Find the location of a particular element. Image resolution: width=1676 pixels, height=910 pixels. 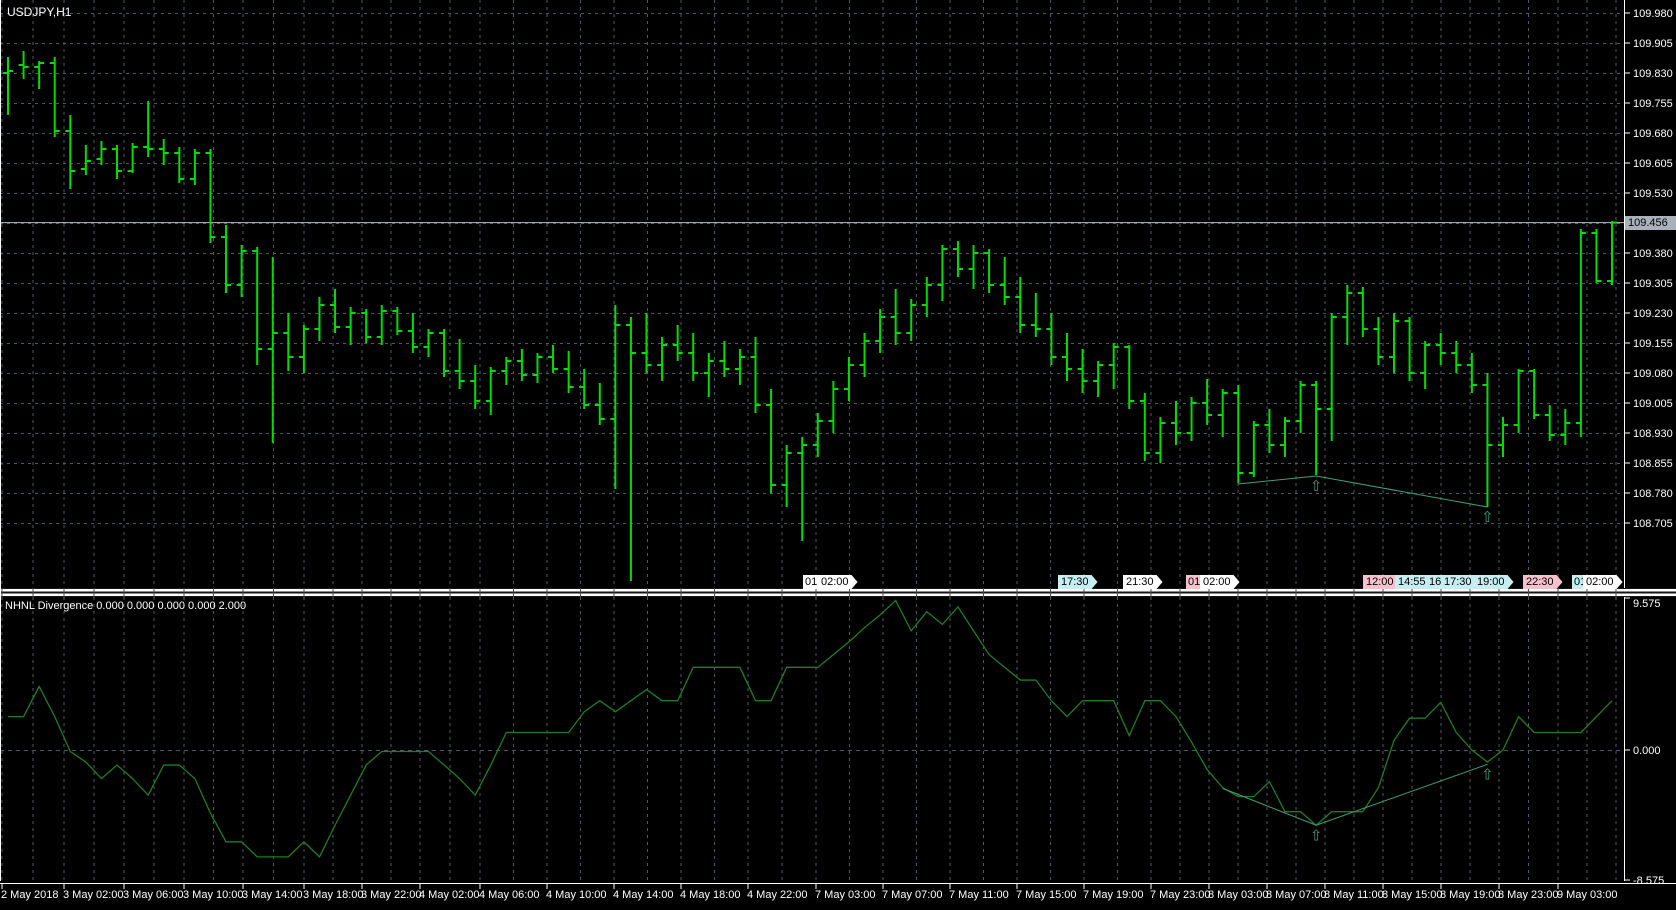

current-price-badge: 109.456 is located at coordinates (1650, 223).